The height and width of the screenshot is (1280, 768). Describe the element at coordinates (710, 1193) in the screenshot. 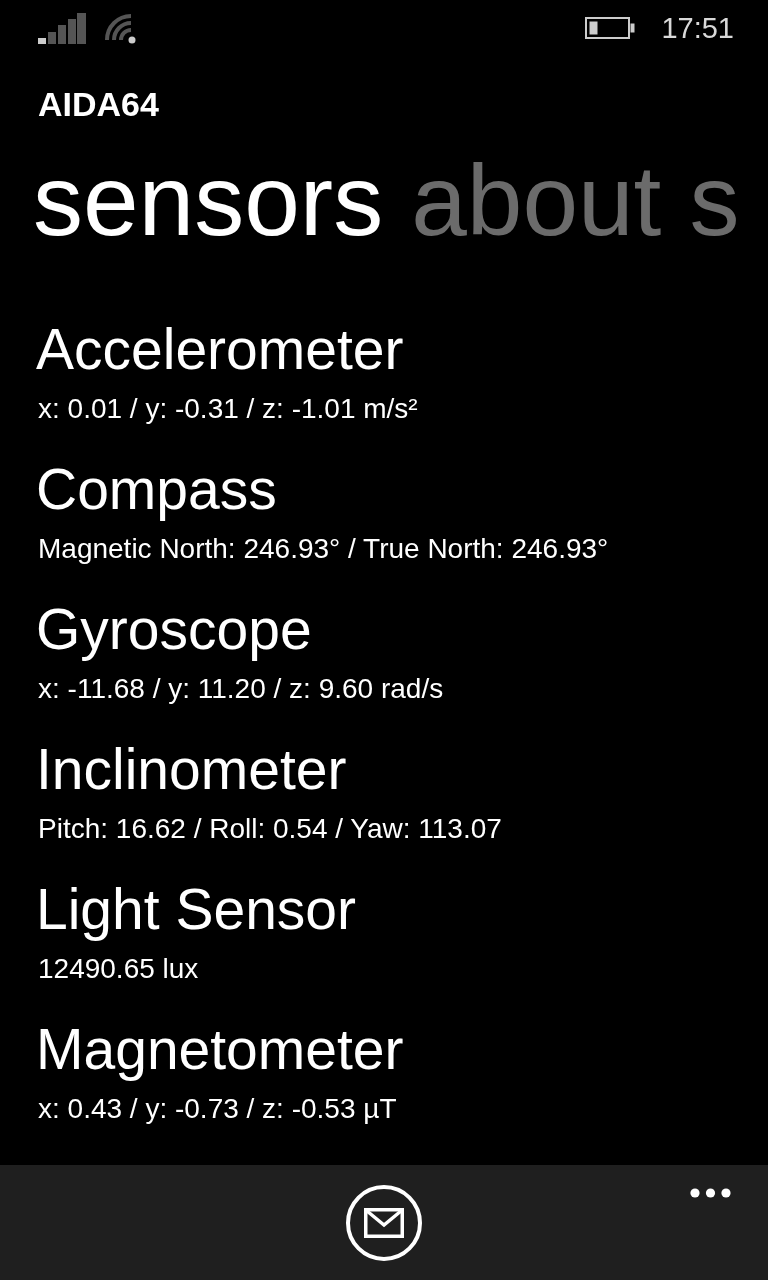

I see `ellipsis-icon` at that location.